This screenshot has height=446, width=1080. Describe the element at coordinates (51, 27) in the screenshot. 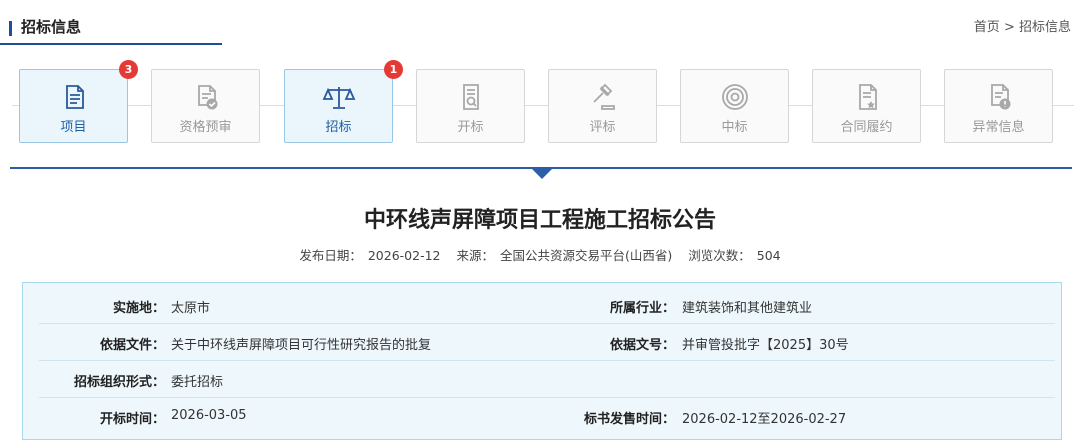

I see `page-title: 招标信息` at that location.